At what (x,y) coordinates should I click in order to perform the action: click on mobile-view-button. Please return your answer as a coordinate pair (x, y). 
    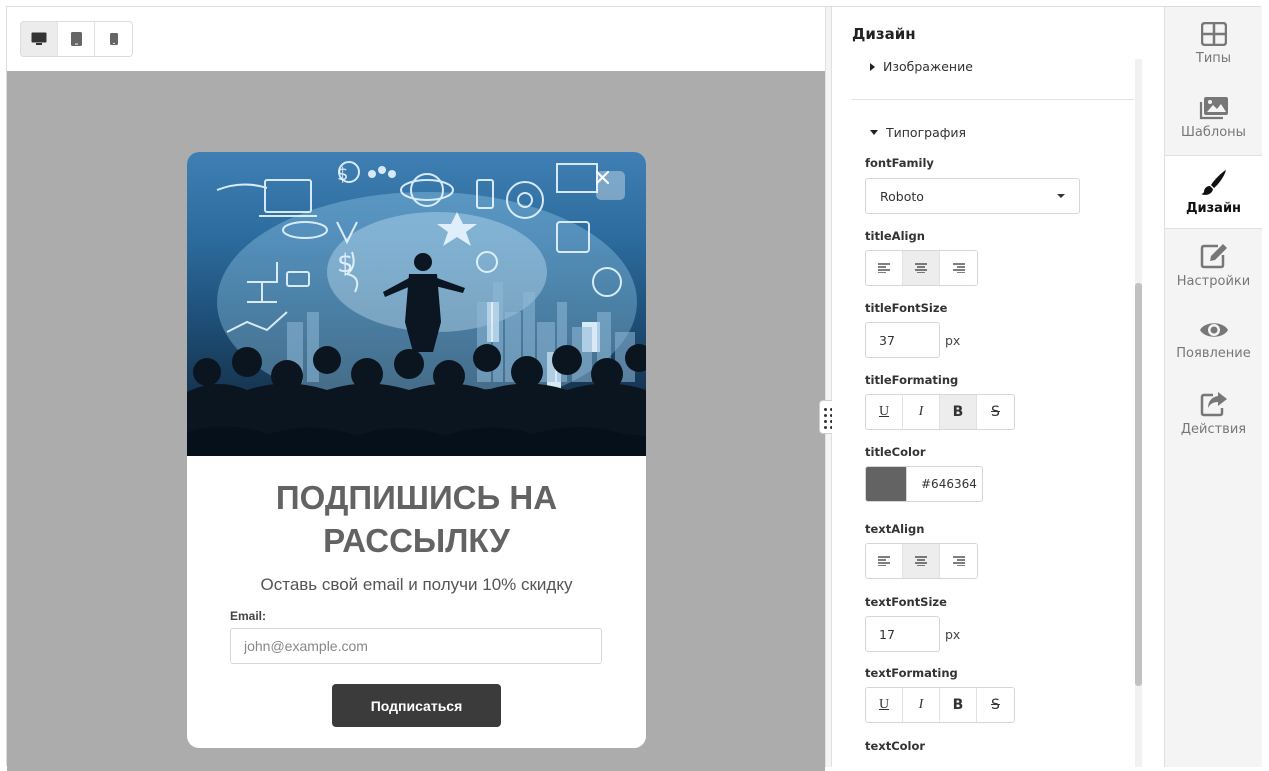
    Looking at the image, I should click on (113, 39).